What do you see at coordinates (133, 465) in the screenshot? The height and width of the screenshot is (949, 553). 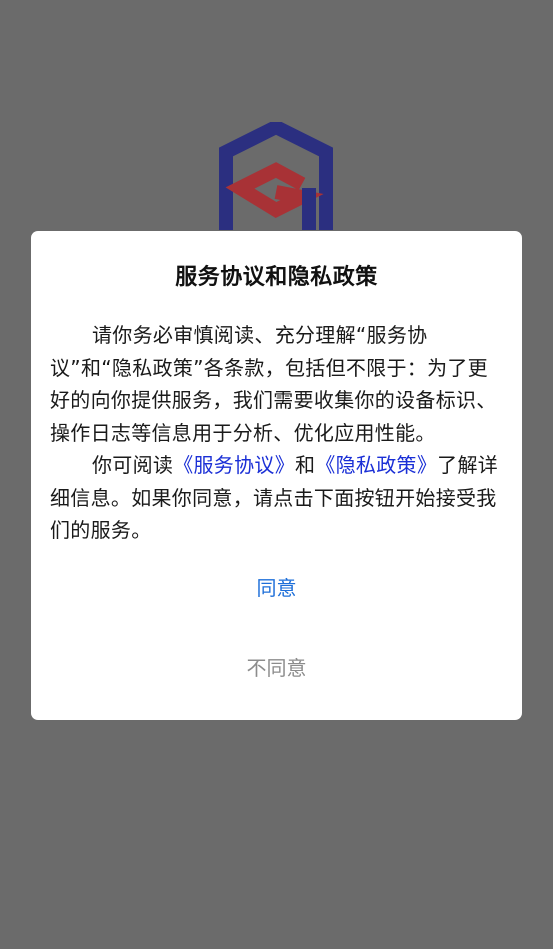 I see `paragraph-2-prefix: 你可阅读` at bounding box center [133, 465].